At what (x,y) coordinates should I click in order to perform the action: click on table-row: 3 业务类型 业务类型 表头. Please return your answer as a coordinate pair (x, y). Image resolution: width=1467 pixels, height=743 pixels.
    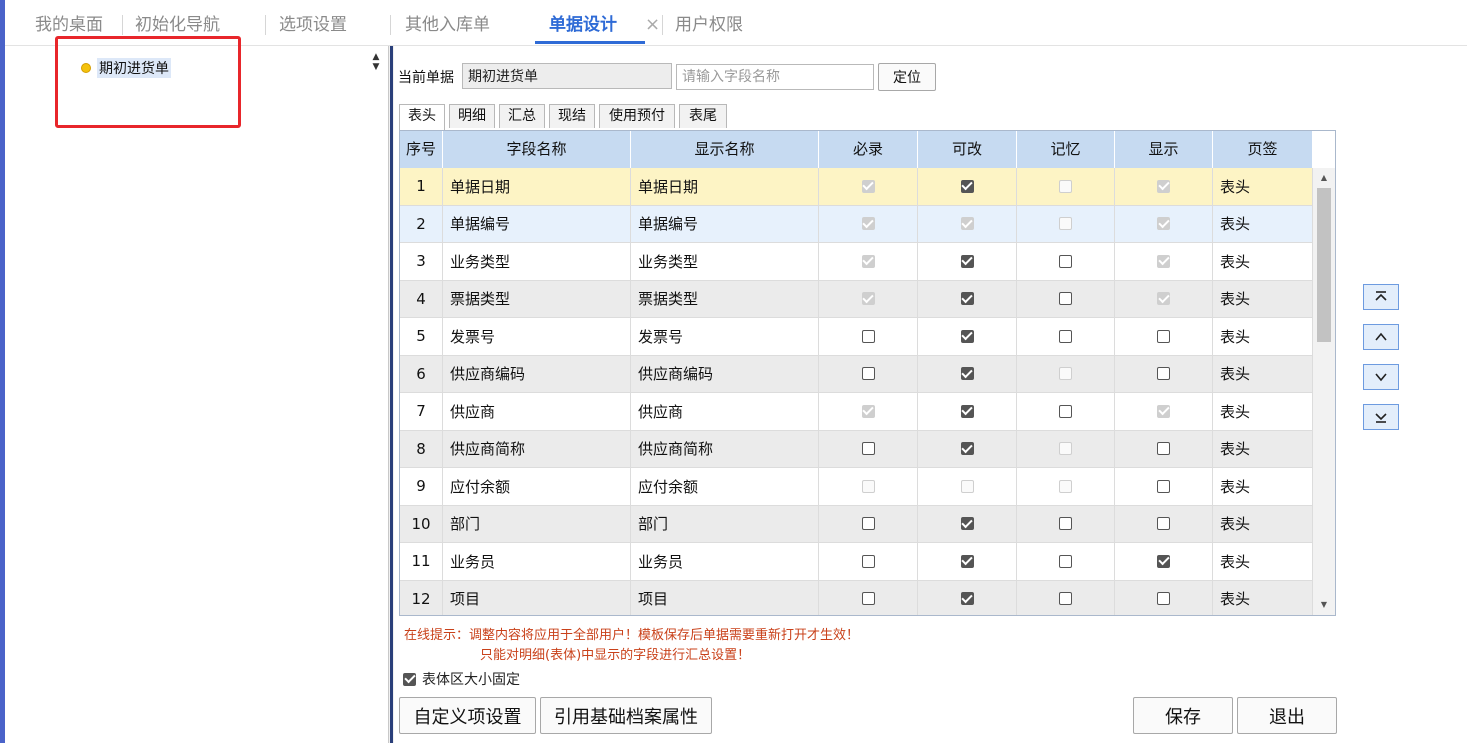
    Looking at the image, I should click on (856, 262).